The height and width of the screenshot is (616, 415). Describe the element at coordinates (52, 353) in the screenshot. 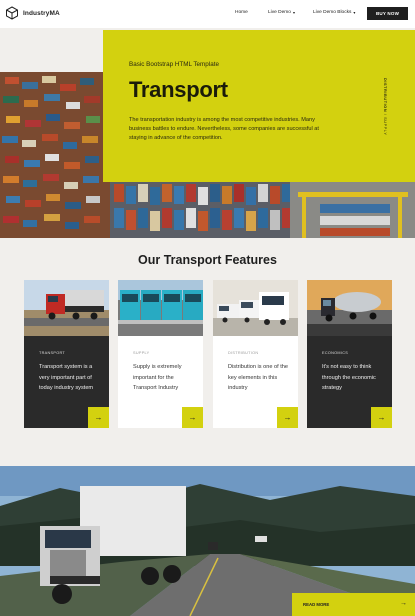

I see `card-tag: TRANSPORT` at that location.